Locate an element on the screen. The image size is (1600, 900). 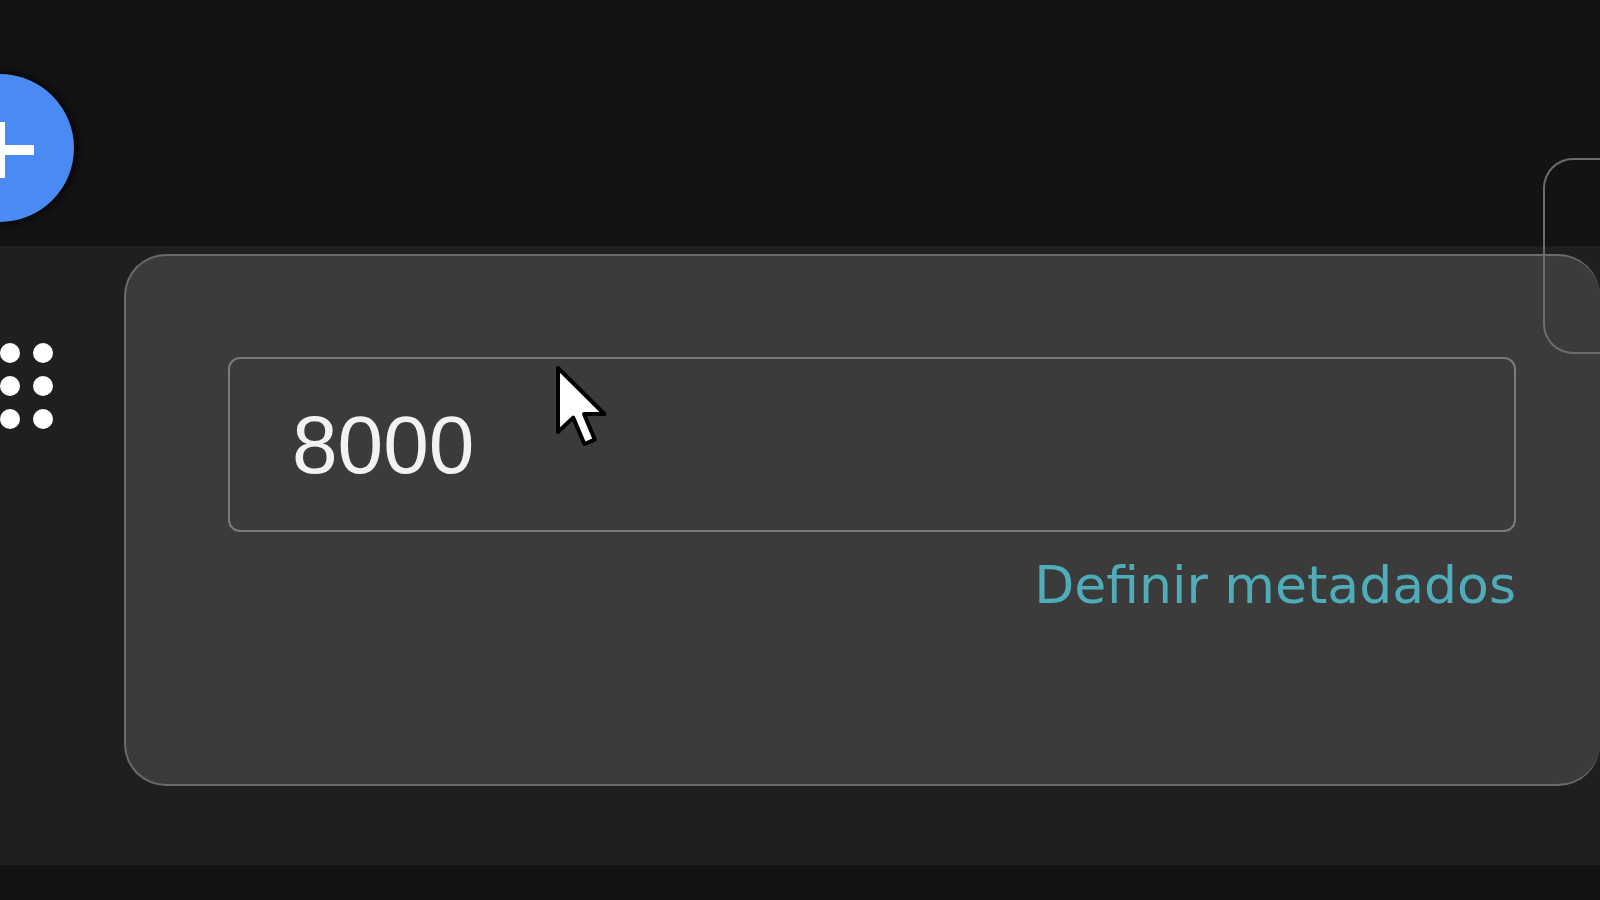
plus-icon is located at coordinates (17, 150).